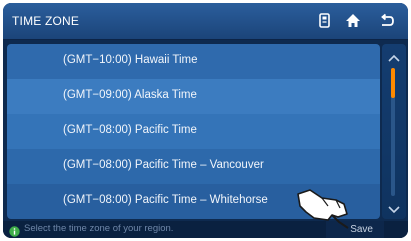 The height and width of the screenshot is (241, 411). I want to click on timezone-row-pacific-vancouver: (GMT−08:00) Pacific Time – Vancouver, so click(193, 167).